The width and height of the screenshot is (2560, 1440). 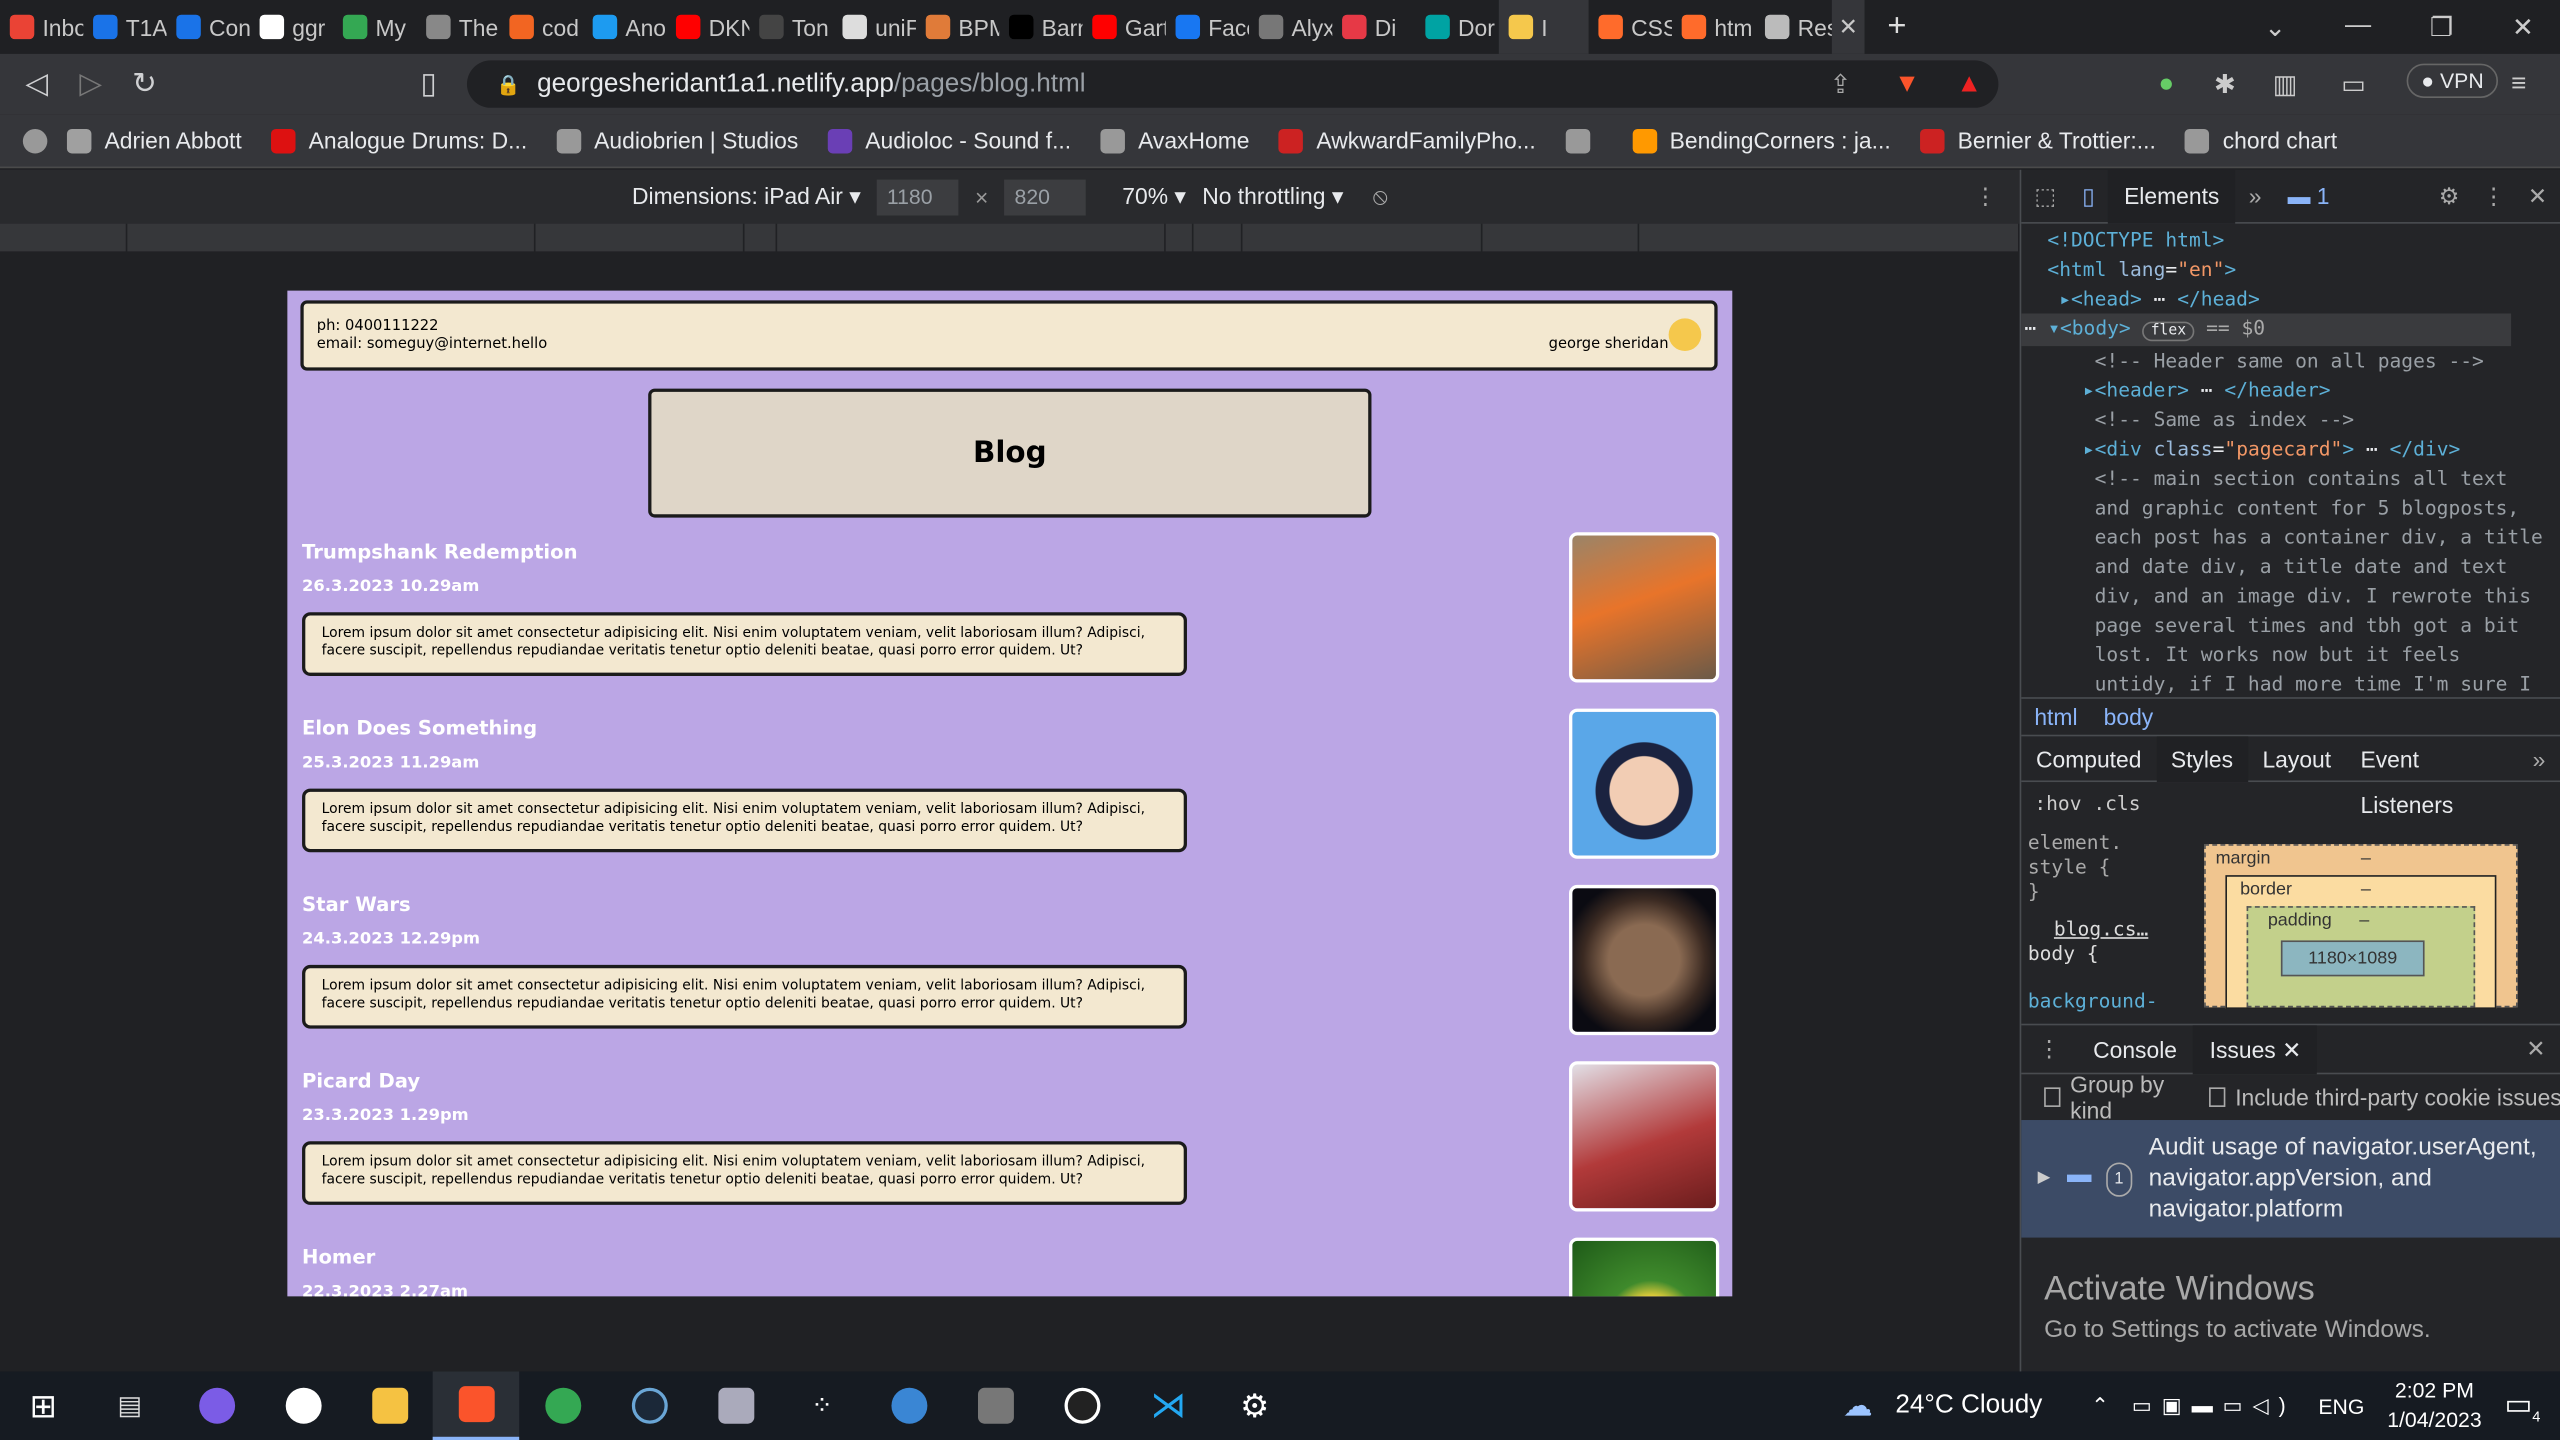 I want to click on close-window-icon: ✕, so click(x=2523, y=27).